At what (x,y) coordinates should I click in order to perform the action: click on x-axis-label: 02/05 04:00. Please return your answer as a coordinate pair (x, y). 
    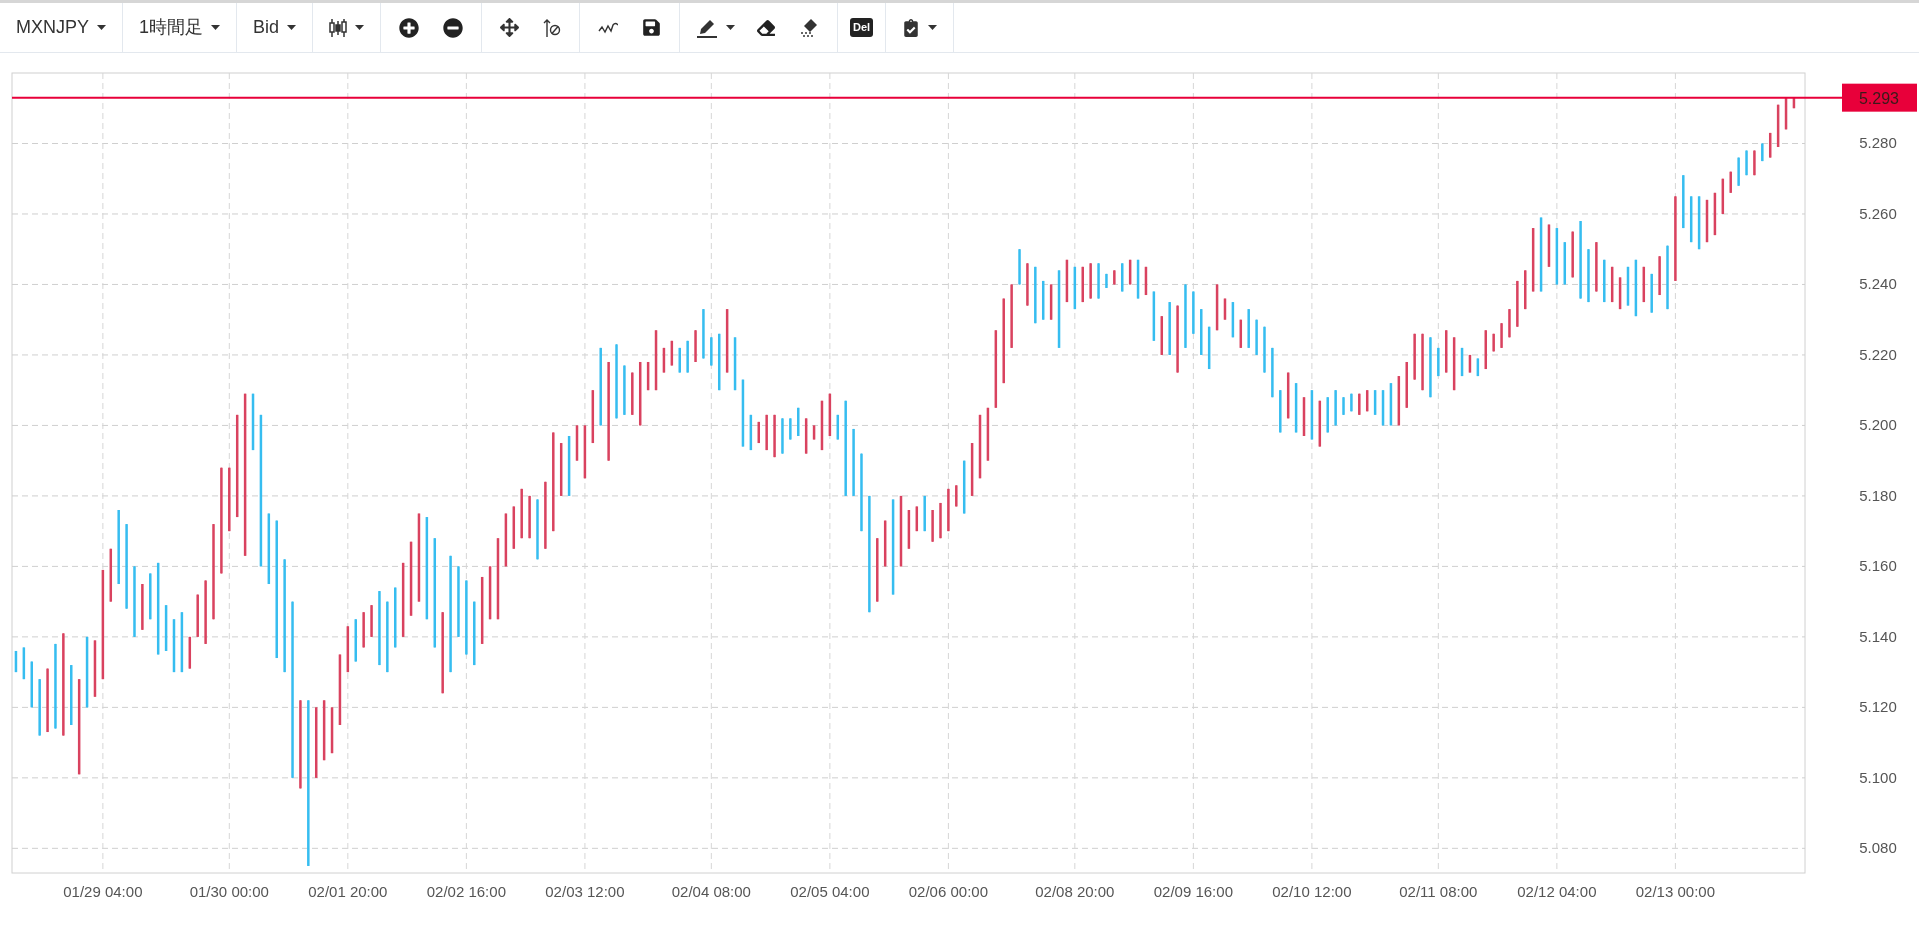
    Looking at the image, I should click on (830, 891).